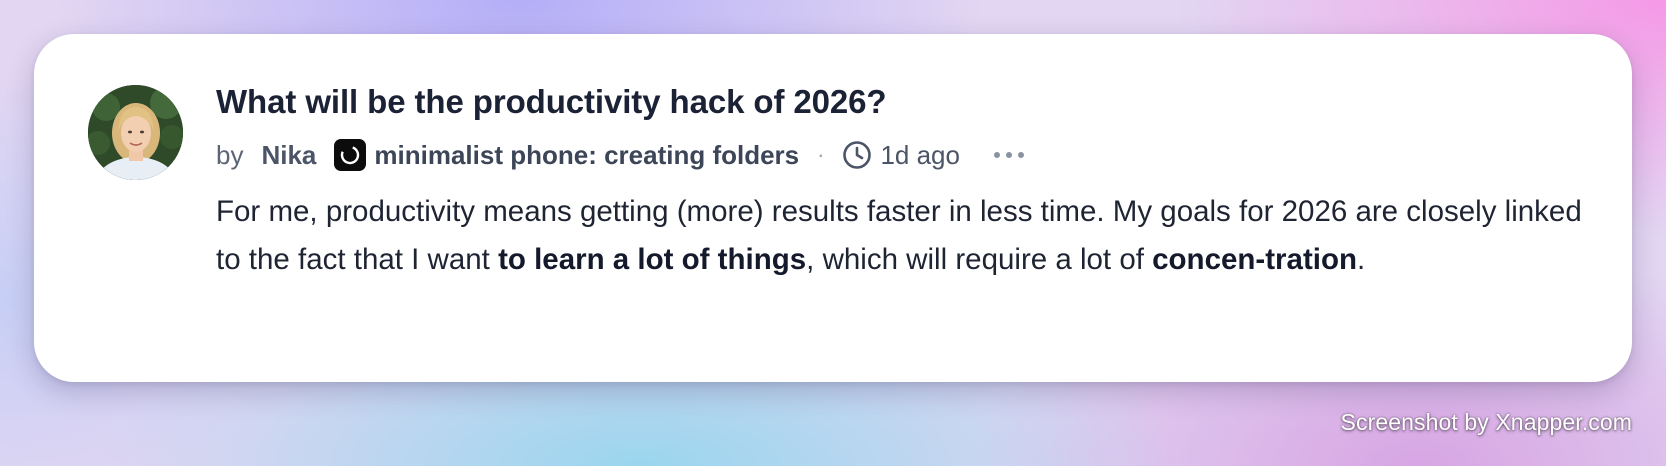 The height and width of the screenshot is (466, 1666). I want to click on watermark: Screenshot by Xnapper.com, so click(1486, 422).